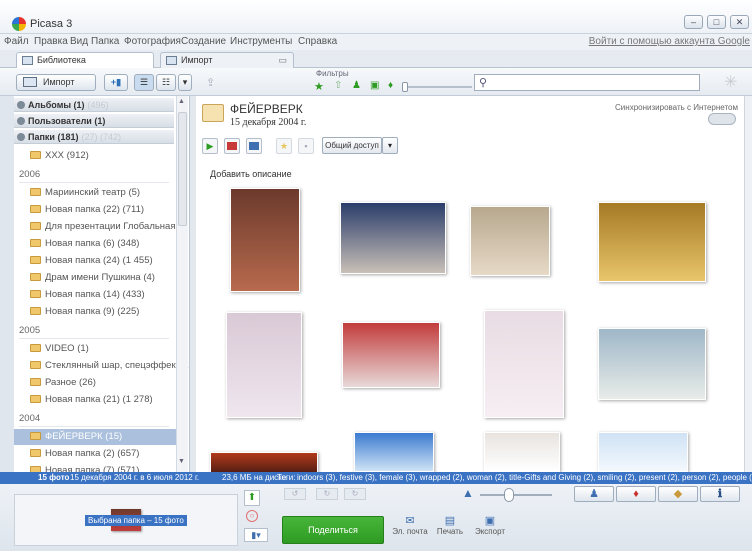 The image size is (752, 551). I want to click on folder-label: Новая папка (14) (433), so click(95, 294).